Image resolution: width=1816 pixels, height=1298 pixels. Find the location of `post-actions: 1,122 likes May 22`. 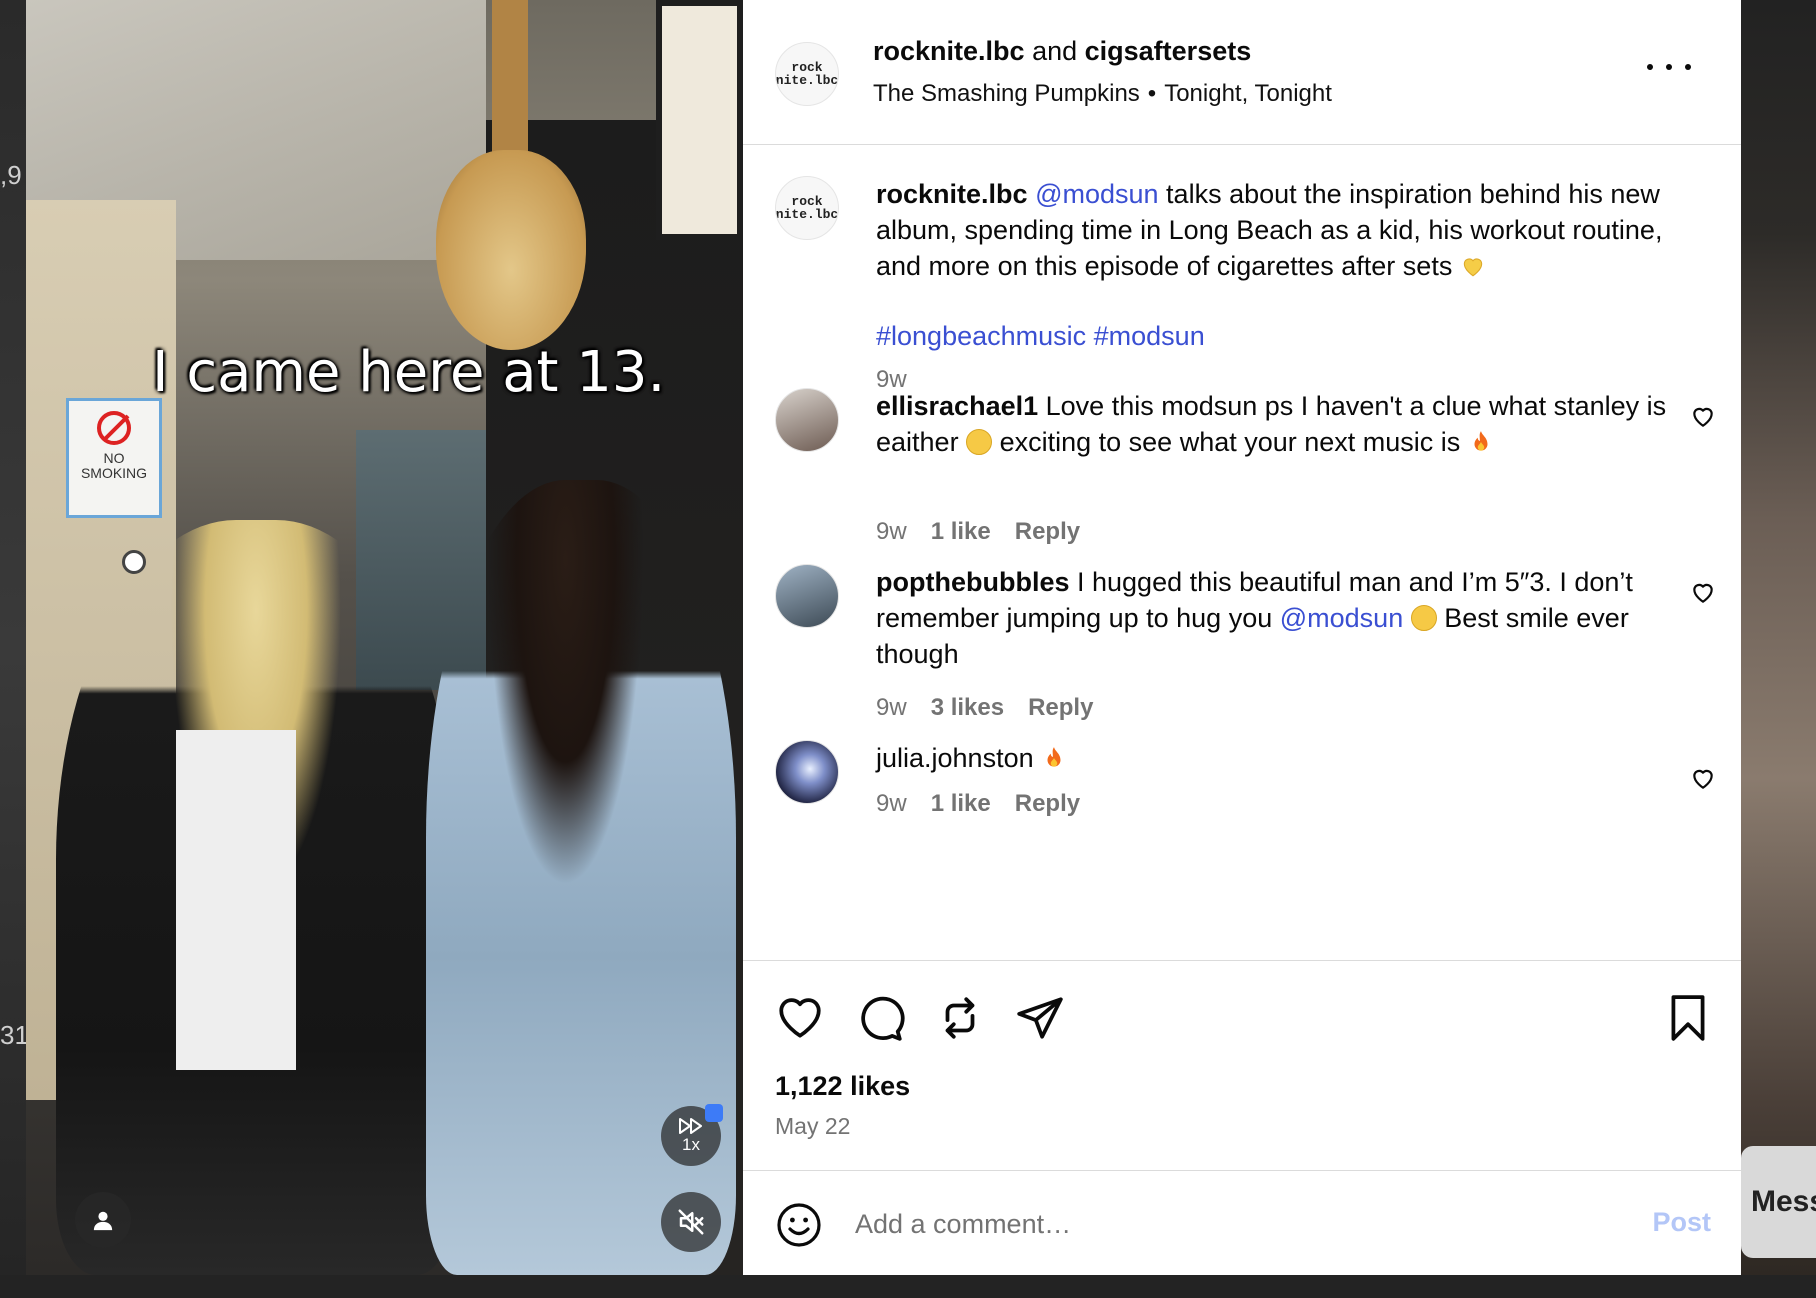

post-actions: 1,122 likes May 22 is located at coordinates (1242, 1065).